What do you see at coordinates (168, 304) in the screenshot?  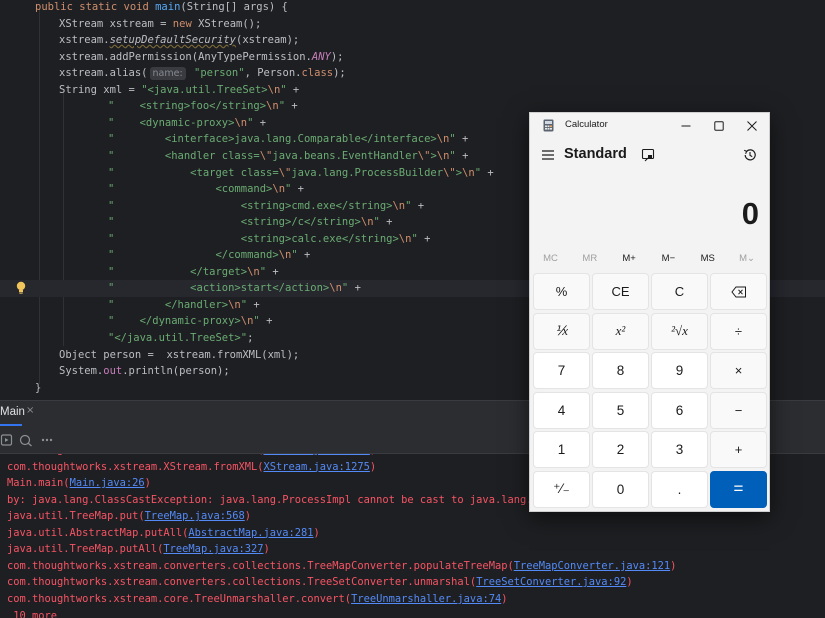 I see `code-token: " </handler>` at bounding box center [168, 304].